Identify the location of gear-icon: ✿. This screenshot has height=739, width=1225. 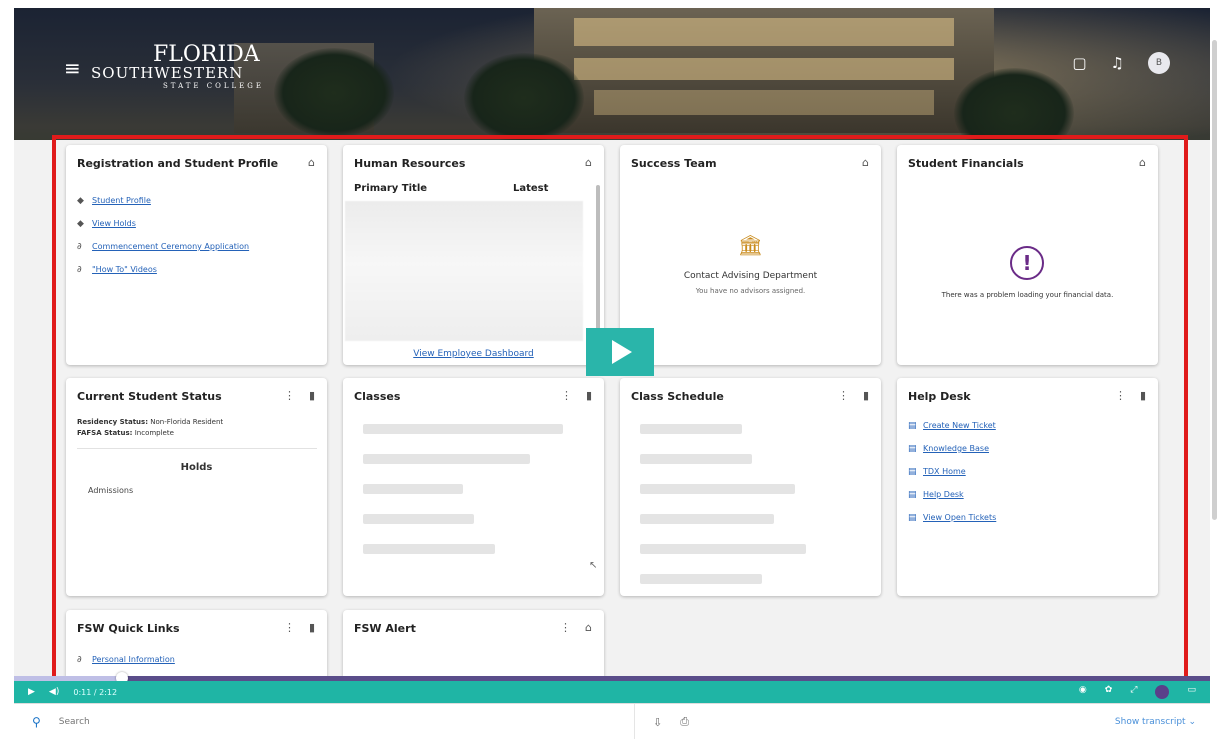
(1109, 692).